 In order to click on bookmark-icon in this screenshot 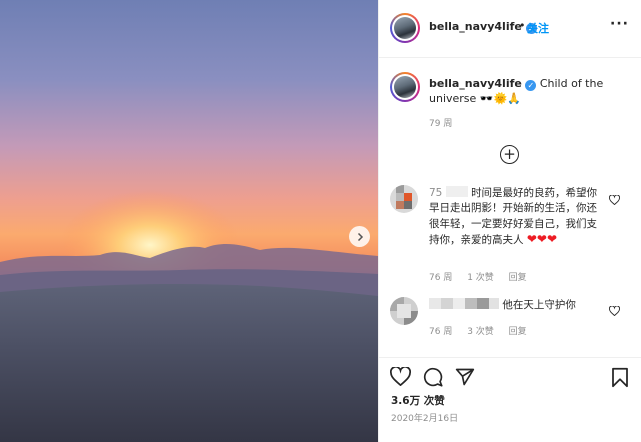, I will do `click(620, 377)`.